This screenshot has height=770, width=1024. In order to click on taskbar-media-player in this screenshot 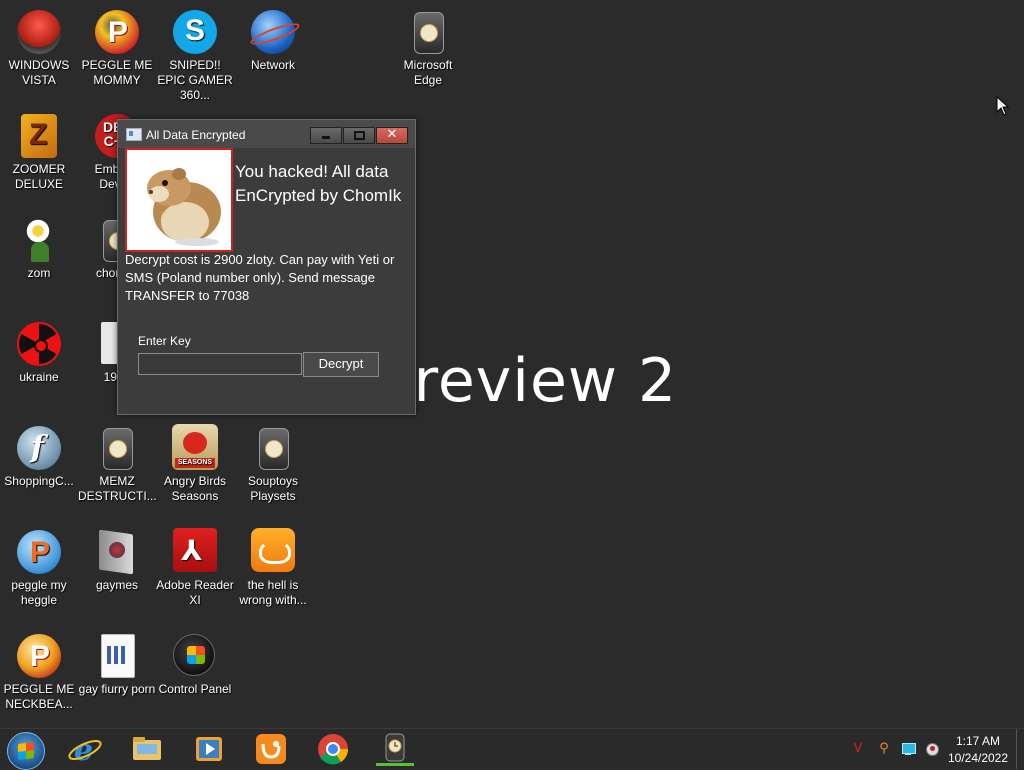, I will do `click(209, 749)`.